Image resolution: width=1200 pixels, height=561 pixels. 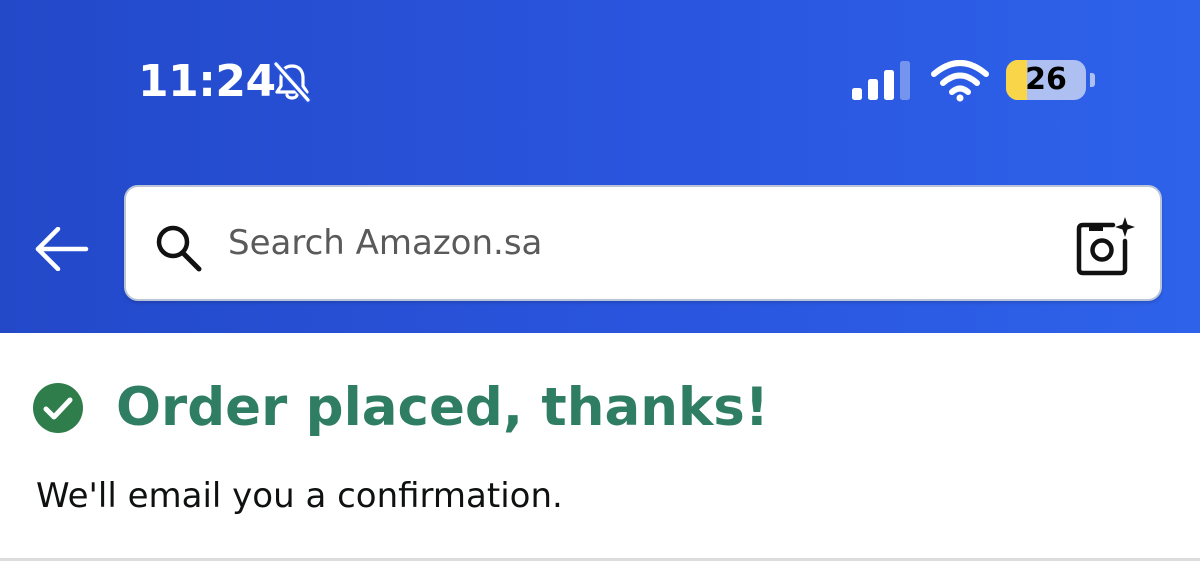 I want to click on battery-level: 26, so click(x=1046, y=79).